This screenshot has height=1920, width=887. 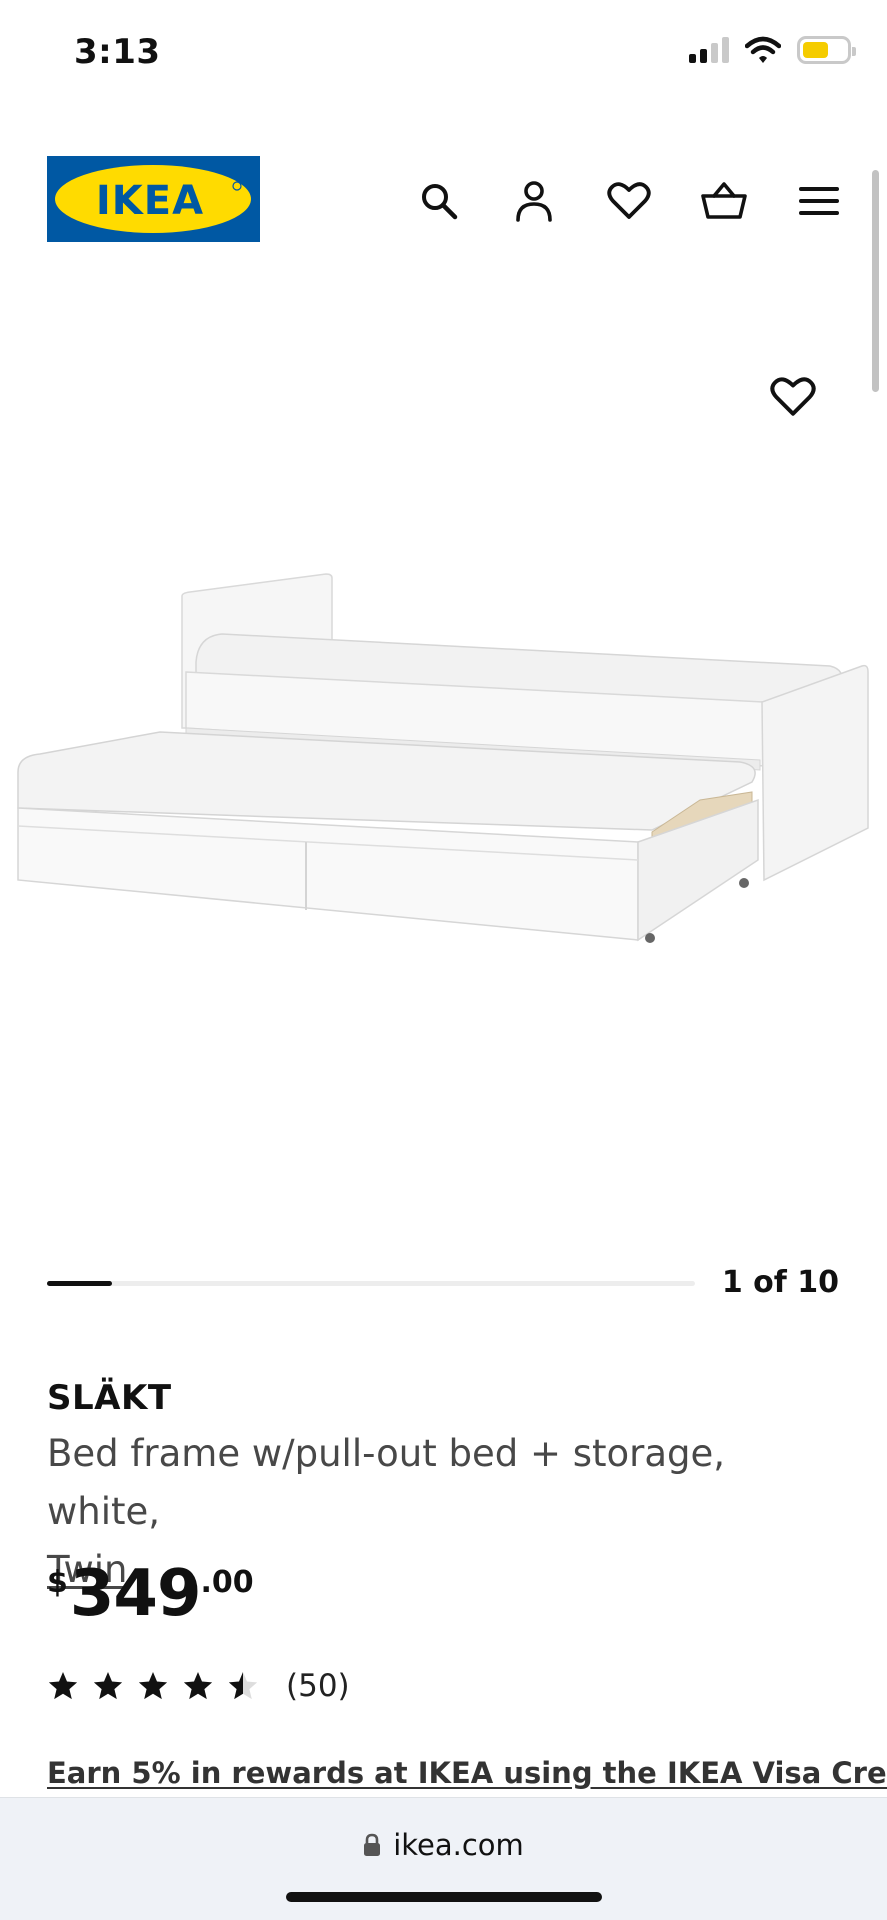 What do you see at coordinates (816, 50) in the screenshot?
I see `battery-level` at bounding box center [816, 50].